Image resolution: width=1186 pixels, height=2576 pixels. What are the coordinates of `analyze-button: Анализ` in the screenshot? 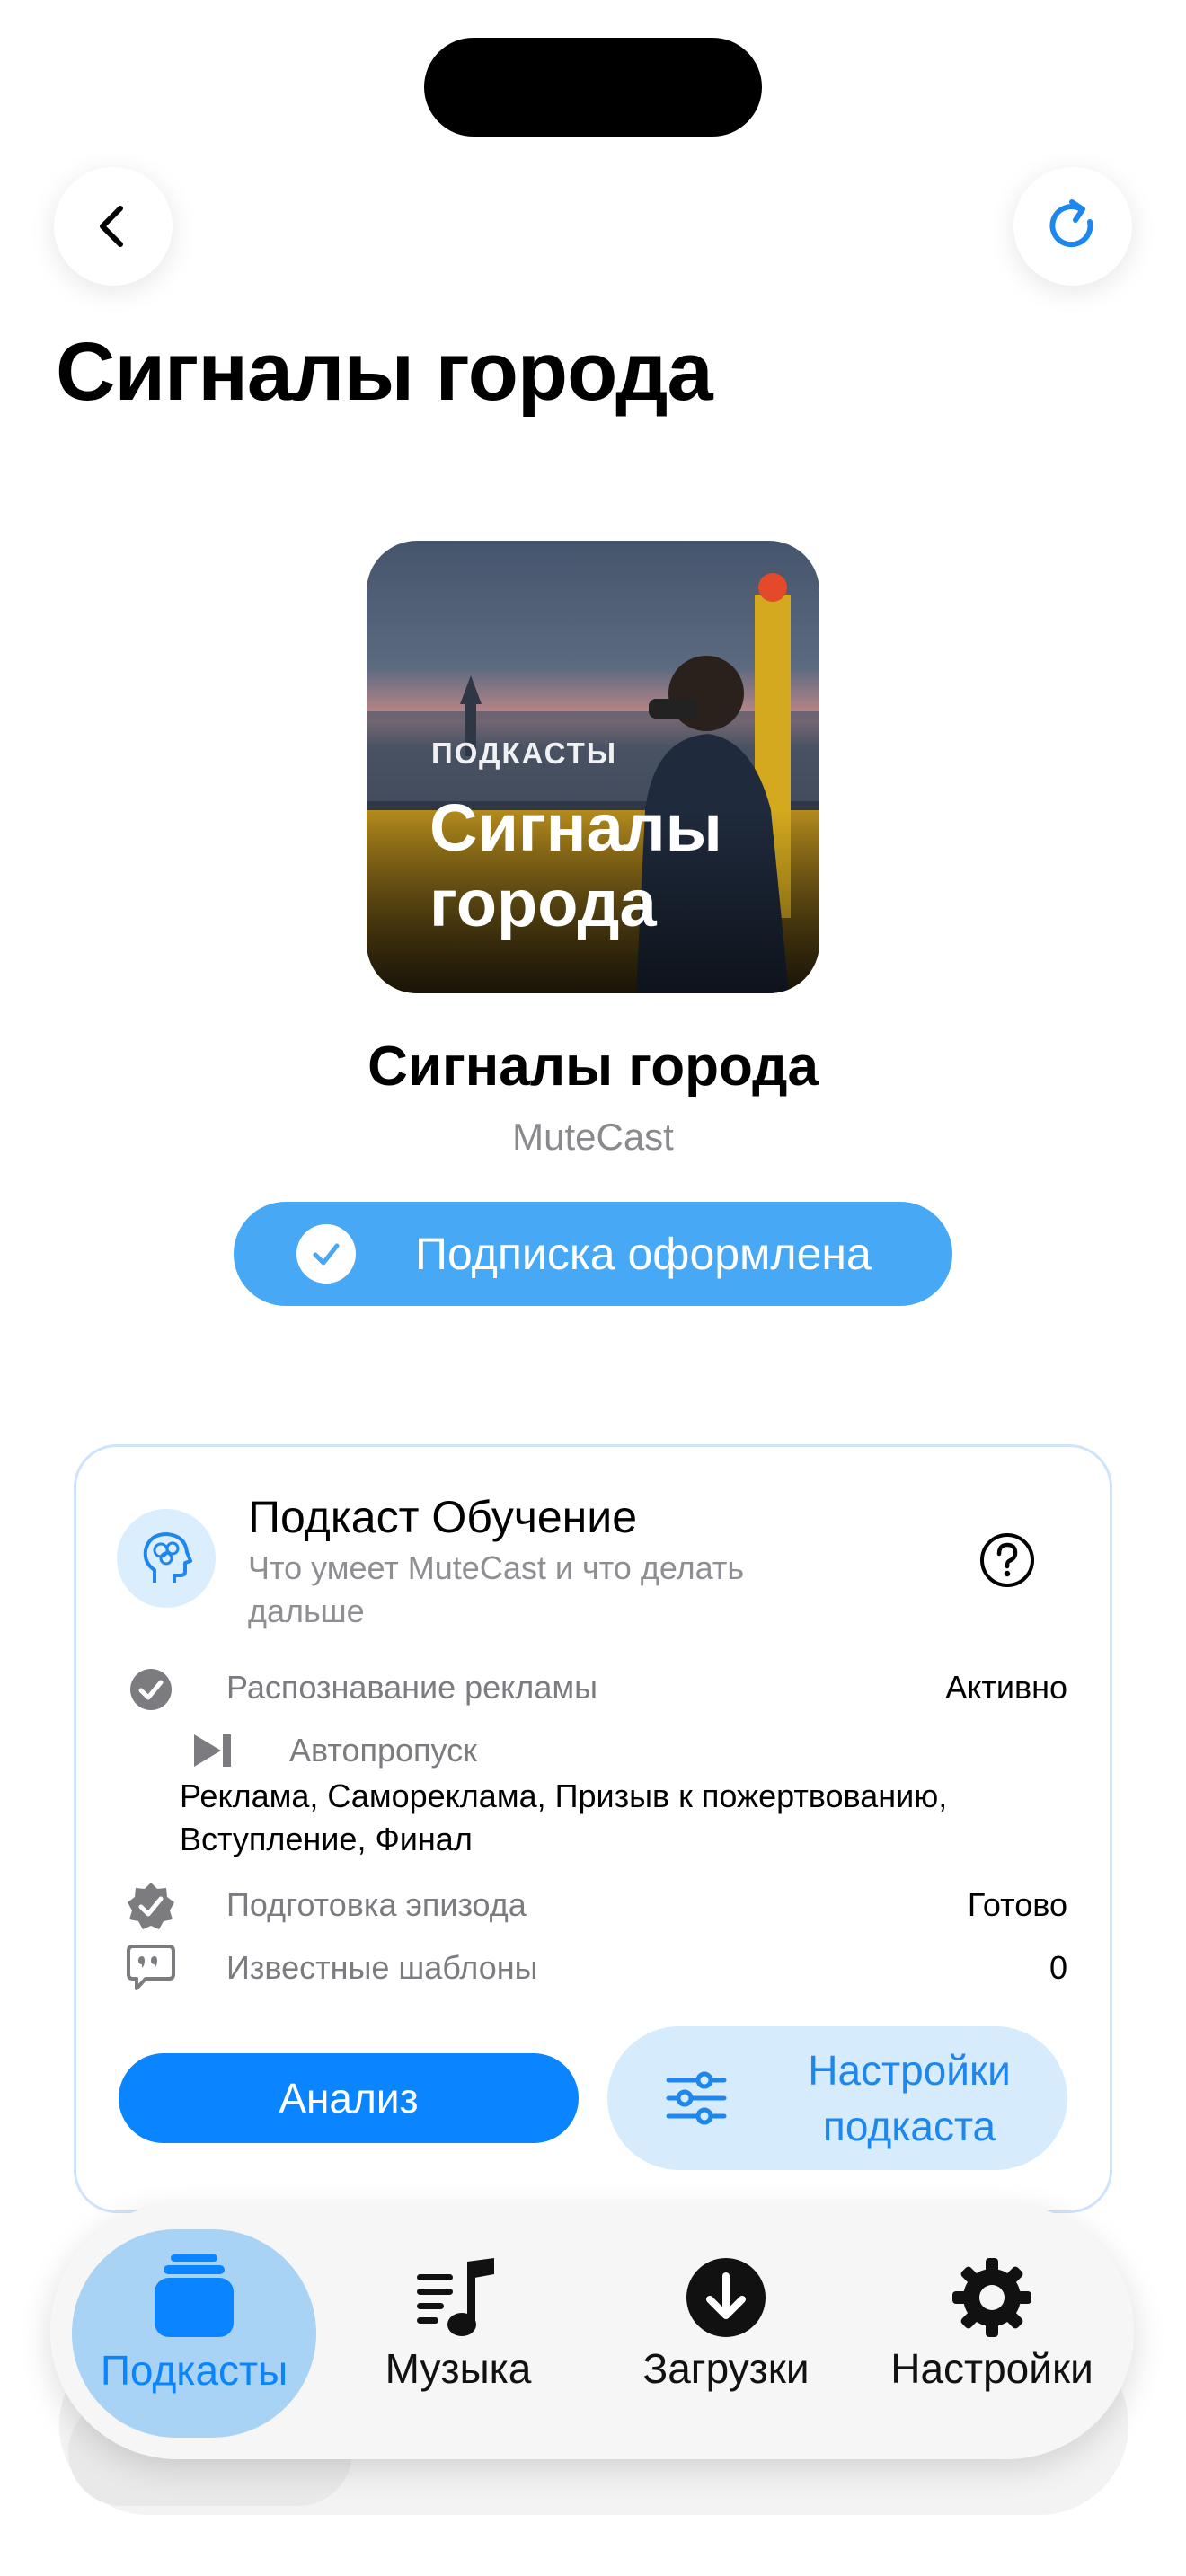 It's located at (349, 2098).